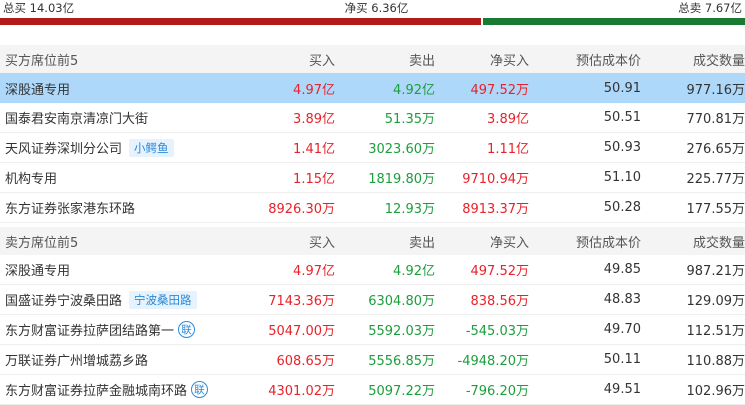 This screenshot has width=745, height=405. I want to click on seat-name: 国盛证券宁波桑田路 宁波桑田路, so click(117, 299).